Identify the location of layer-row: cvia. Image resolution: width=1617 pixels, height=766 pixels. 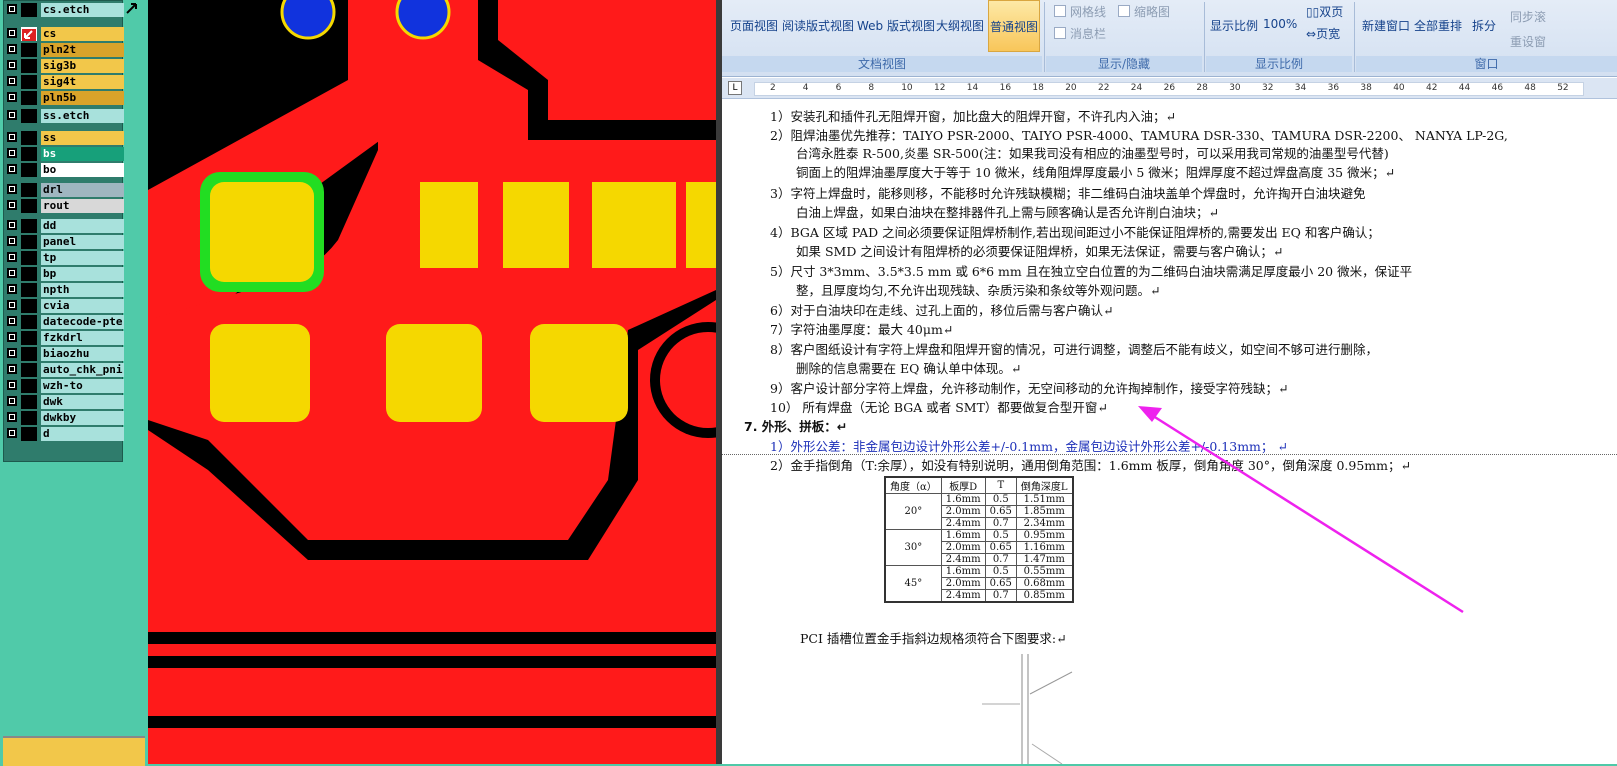
(65, 306).